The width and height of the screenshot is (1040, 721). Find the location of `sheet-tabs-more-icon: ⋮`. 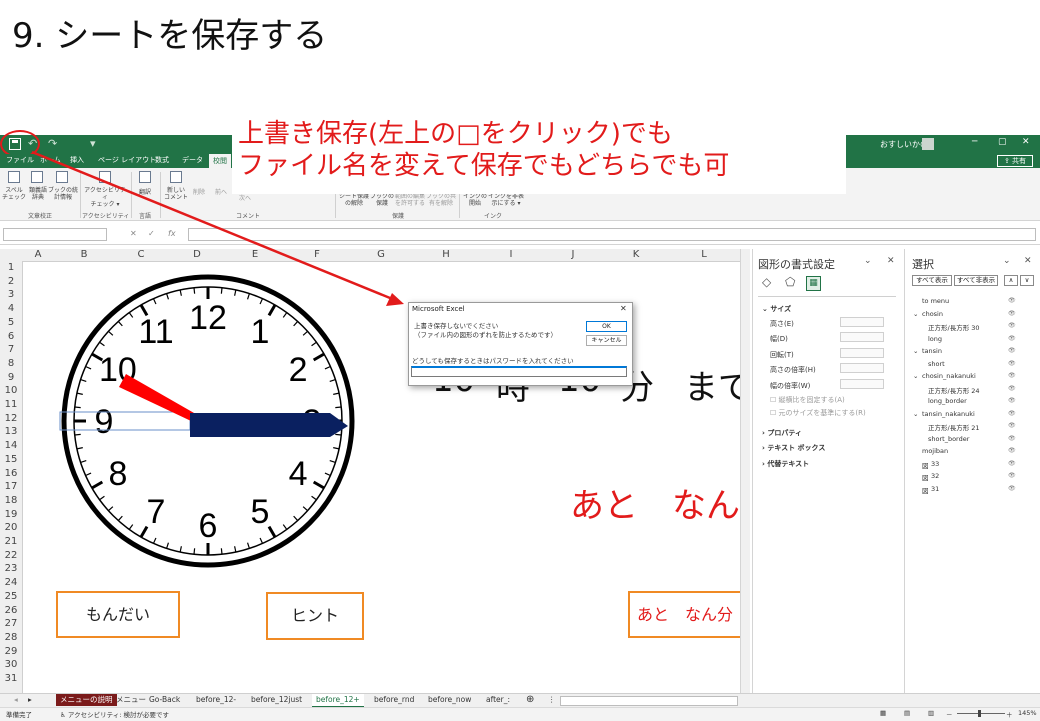

sheet-tabs-more-icon: ⋮ is located at coordinates (552, 700).